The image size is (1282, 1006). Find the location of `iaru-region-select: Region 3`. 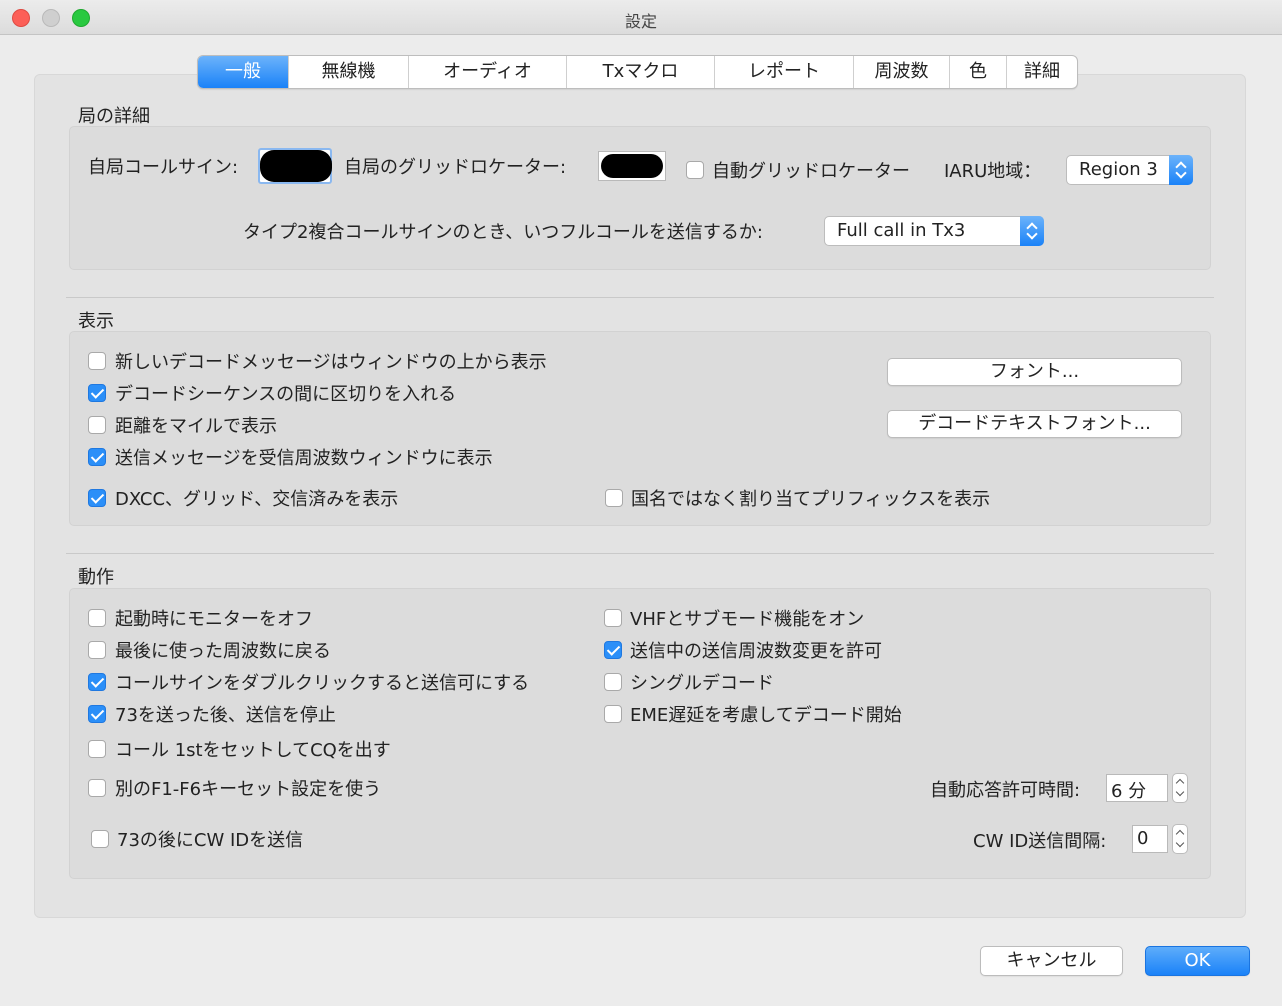

iaru-region-select: Region 3 is located at coordinates (1129, 170).